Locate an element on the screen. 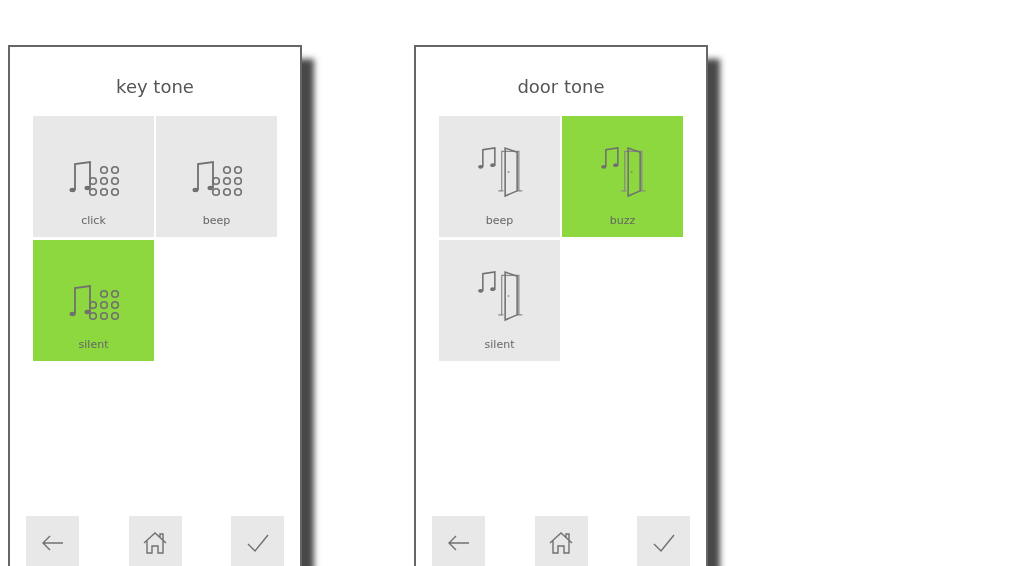  tone-option: buzz is located at coordinates (622, 176).